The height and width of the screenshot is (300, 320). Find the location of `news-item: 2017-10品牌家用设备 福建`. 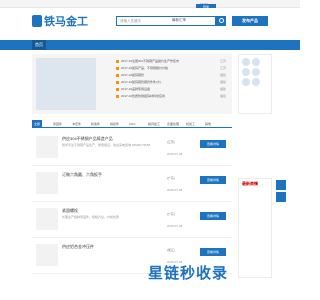

news-item: 2017-10品牌家用设备 福建 is located at coordinates (171, 89).